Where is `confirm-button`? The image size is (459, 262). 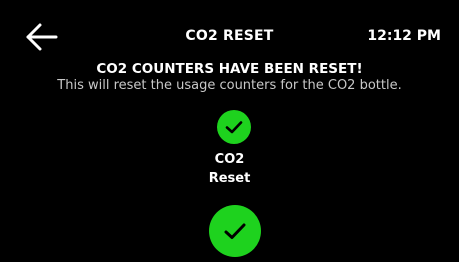 confirm-button is located at coordinates (235, 231).